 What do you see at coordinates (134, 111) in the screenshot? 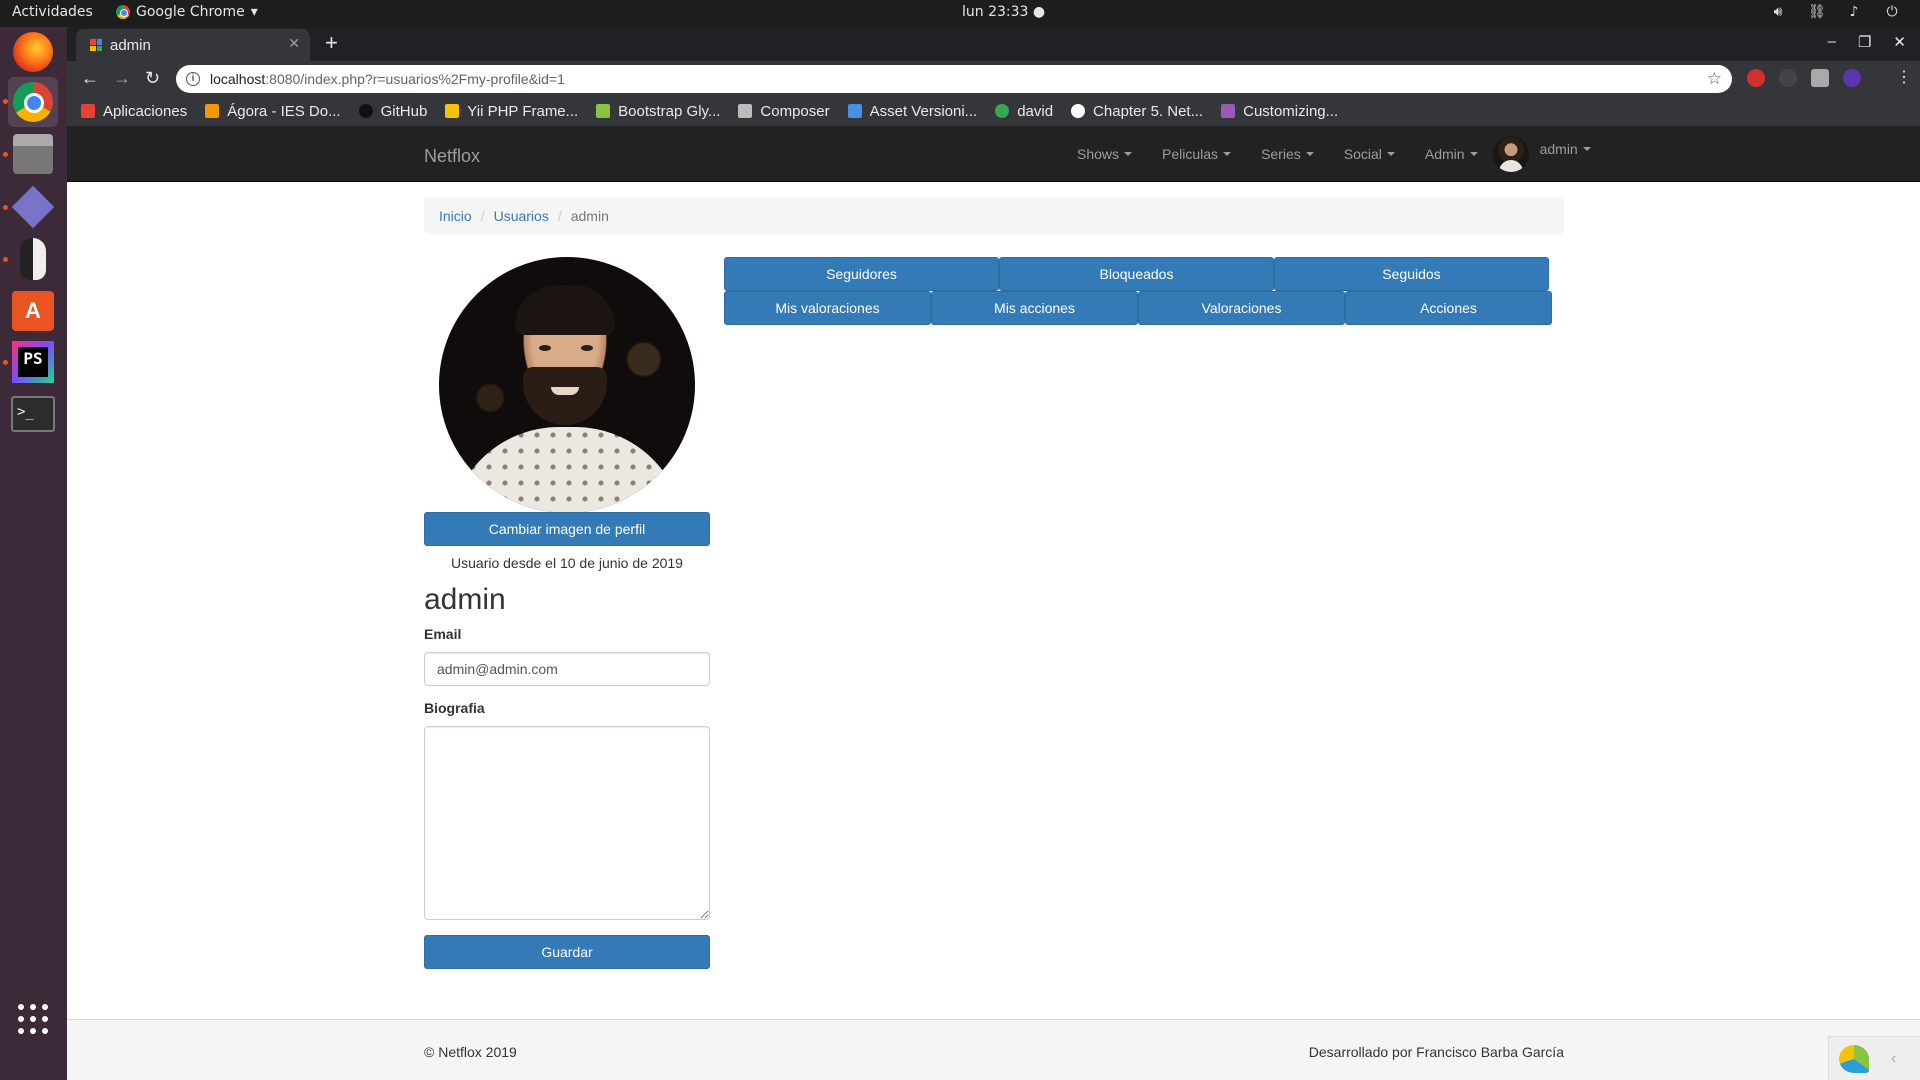
I see `bookmark-item: Aplicaciones` at bounding box center [134, 111].